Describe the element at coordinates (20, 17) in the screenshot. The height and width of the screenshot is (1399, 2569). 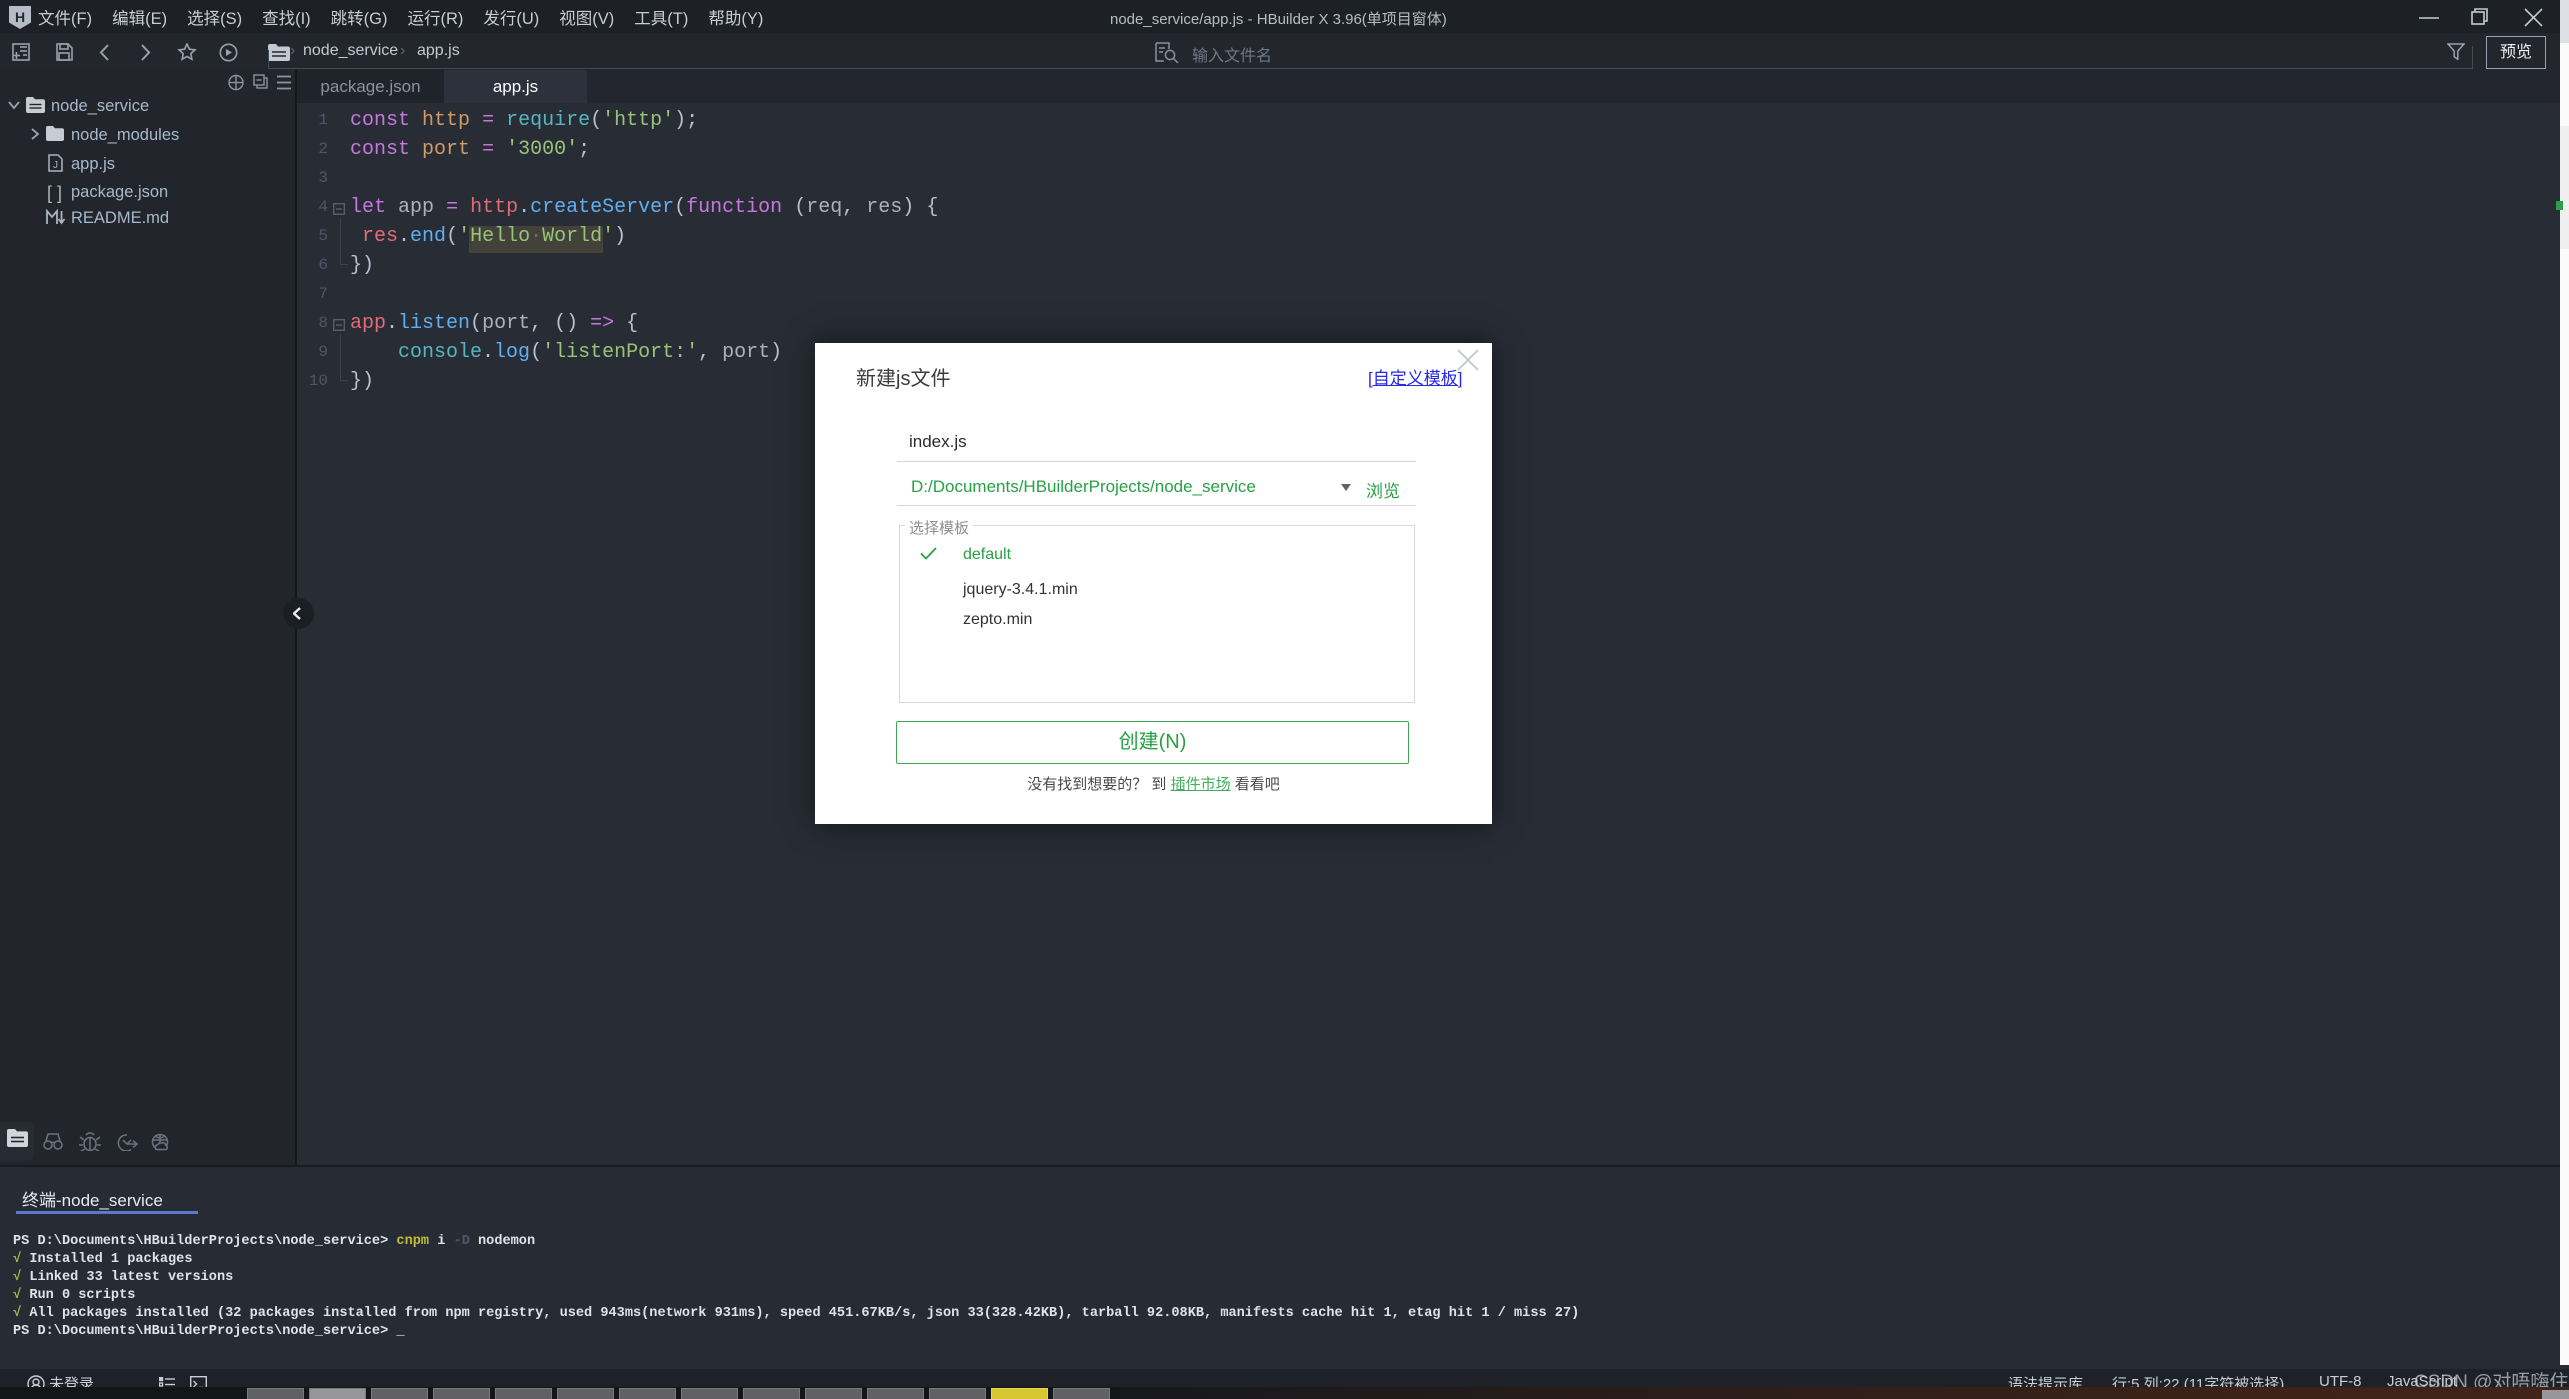
I see `svg-text: H` at that location.